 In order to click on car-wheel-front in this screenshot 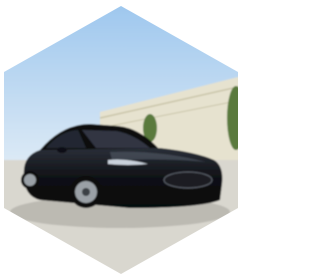, I will do `click(86, 192)`.